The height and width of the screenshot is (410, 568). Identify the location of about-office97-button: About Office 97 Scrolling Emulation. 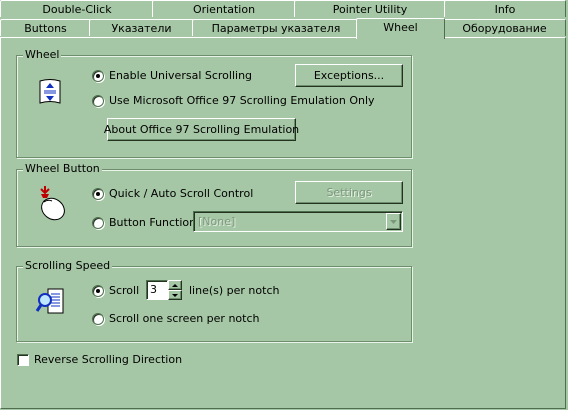
(201, 129).